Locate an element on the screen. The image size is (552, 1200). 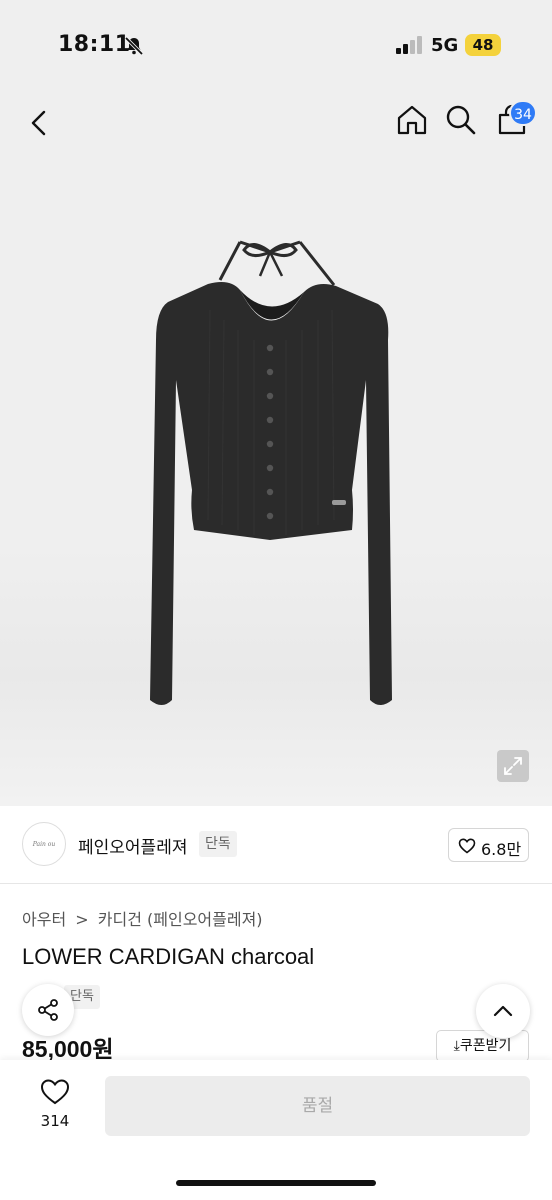
cart-count-badge: 34 is located at coordinates (523, 113).